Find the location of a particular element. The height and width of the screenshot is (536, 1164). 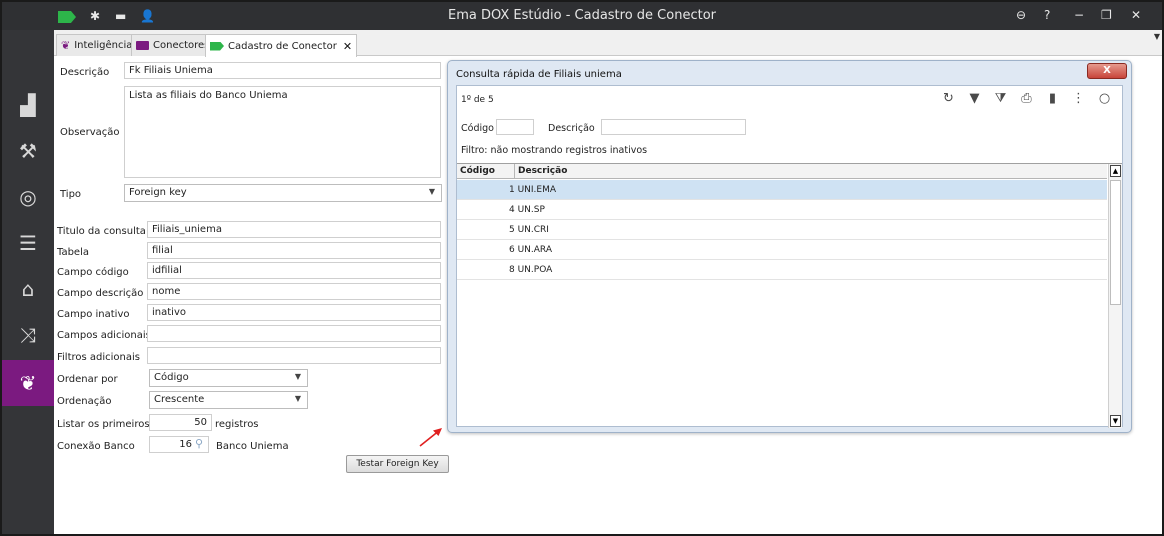

tools-icon: ⚒ is located at coordinates (28, 151).